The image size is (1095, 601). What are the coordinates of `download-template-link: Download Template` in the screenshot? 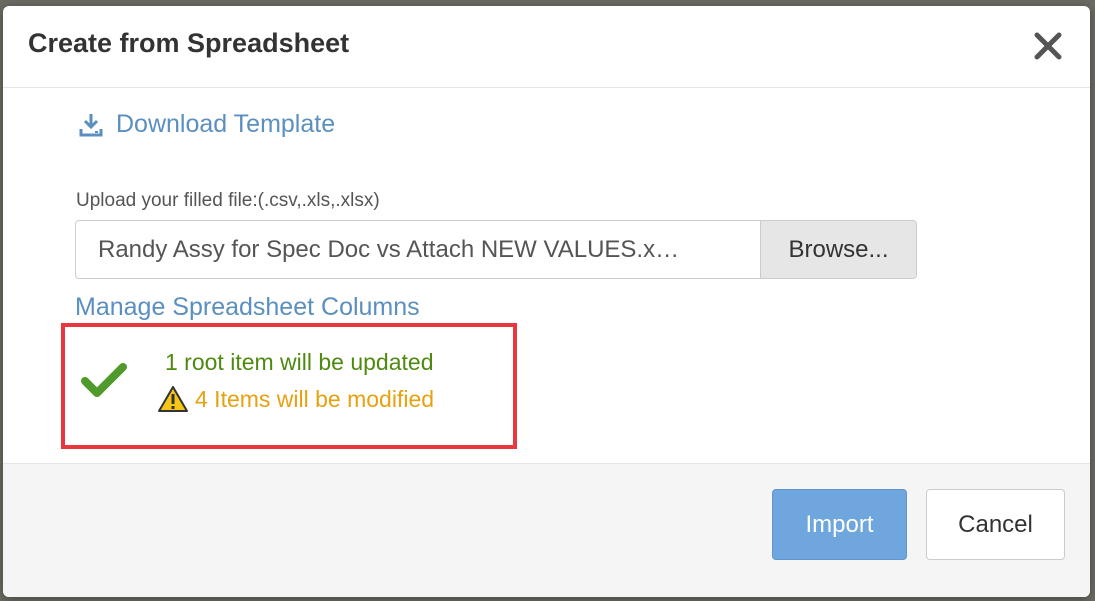 It's located at (206, 124).